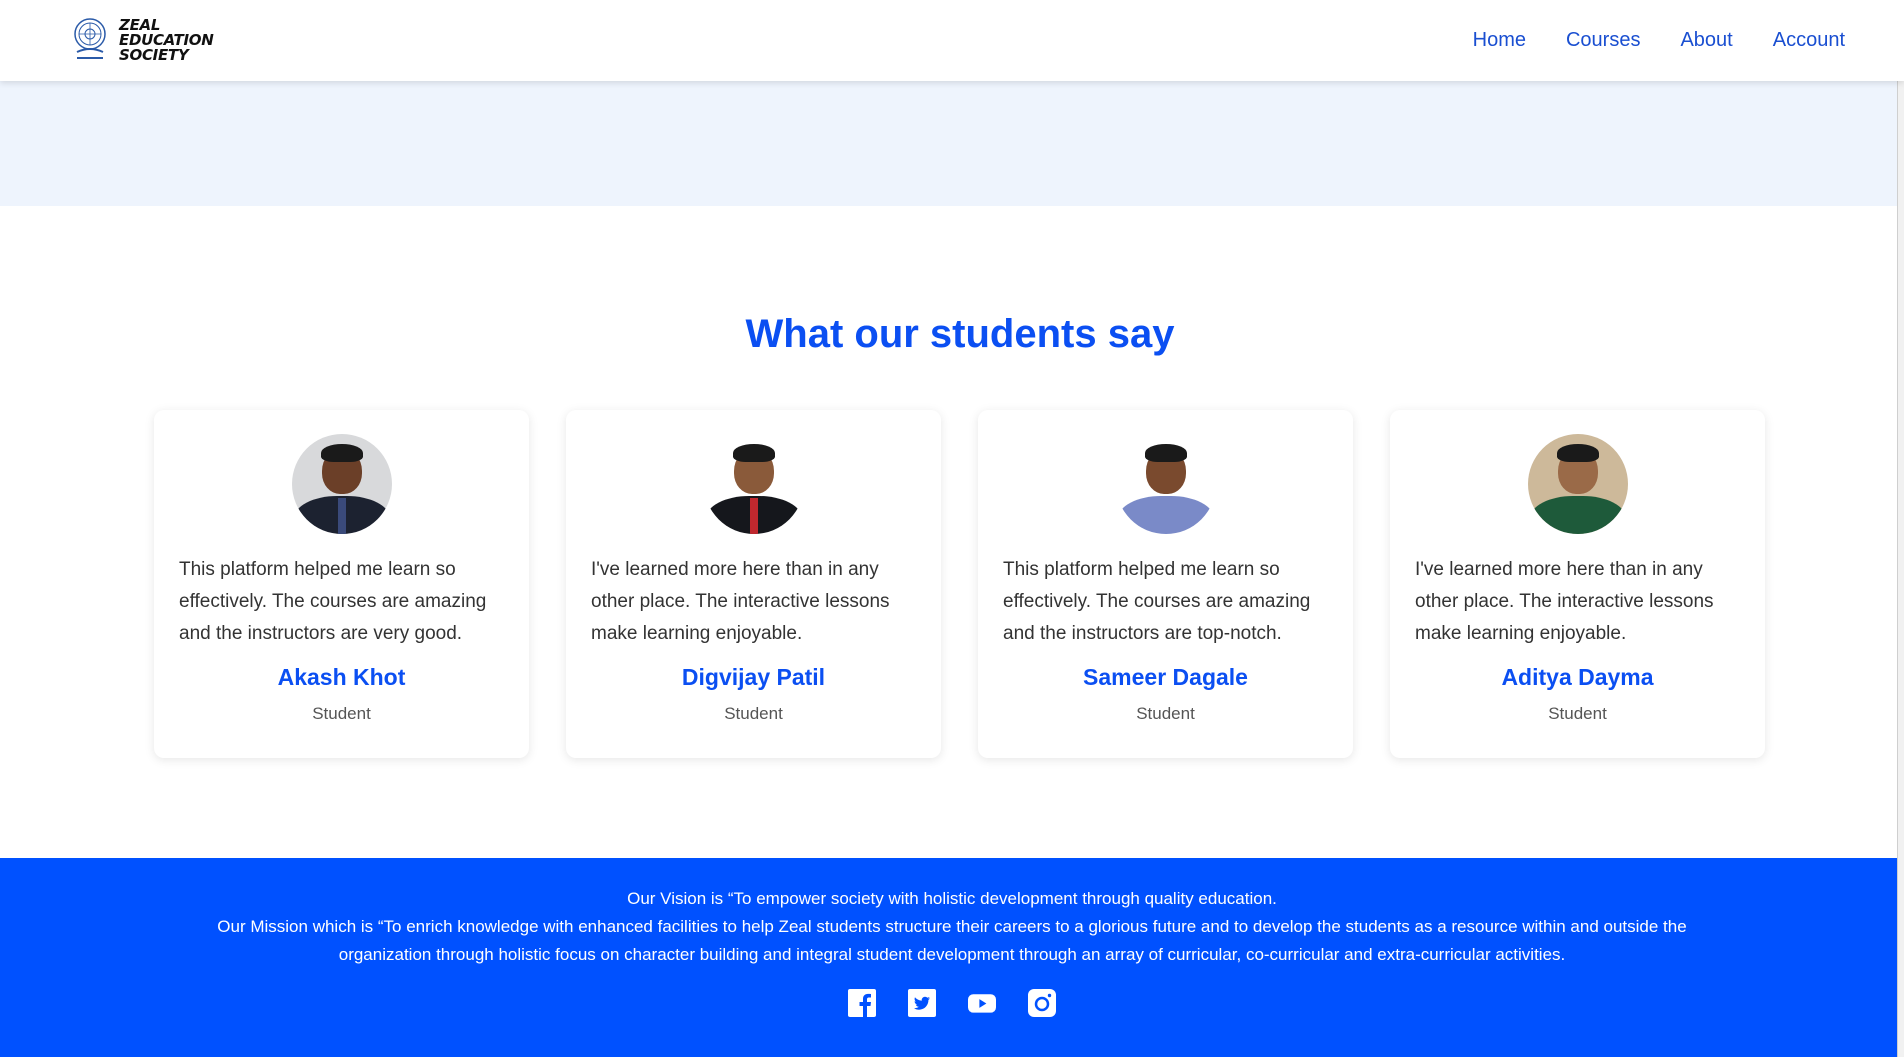 This screenshot has height=1057, width=1904. I want to click on testimonial-name: Digvijay Patil, so click(753, 677).